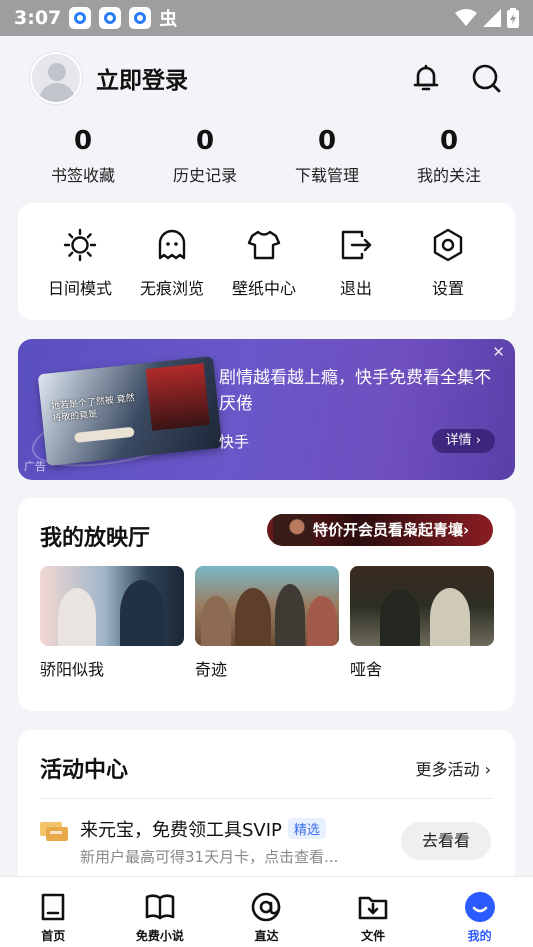 The width and height of the screenshot is (533, 947). What do you see at coordinates (159, 936) in the screenshot?
I see `nav-label: 免费小说` at bounding box center [159, 936].